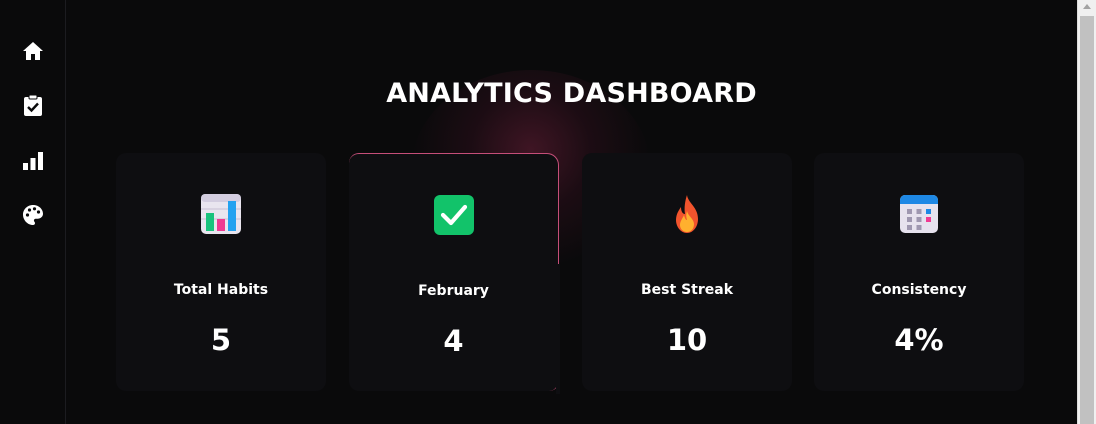  What do you see at coordinates (221, 272) in the screenshot?
I see `stat-card-total-habits: Total Habits 5` at bounding box center [221, 272].